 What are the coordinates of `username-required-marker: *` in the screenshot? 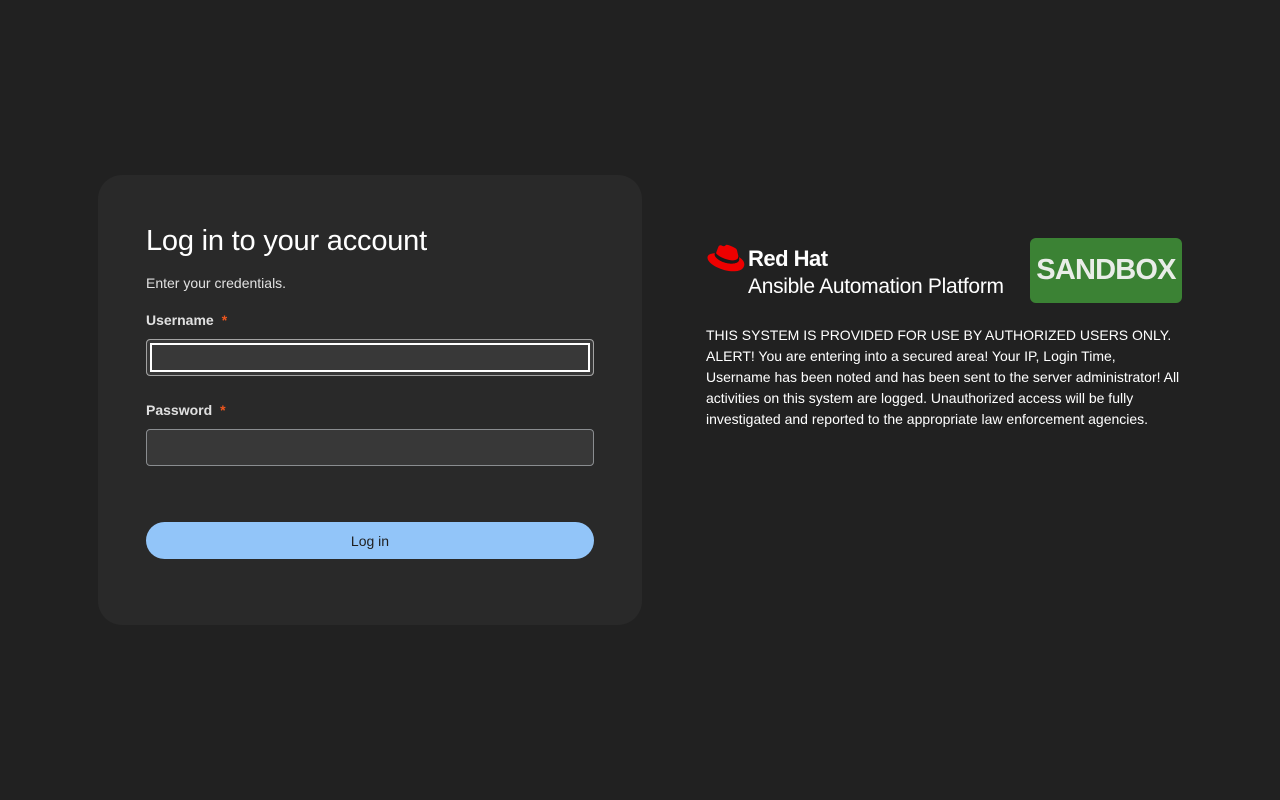 It's located at (224, 320).